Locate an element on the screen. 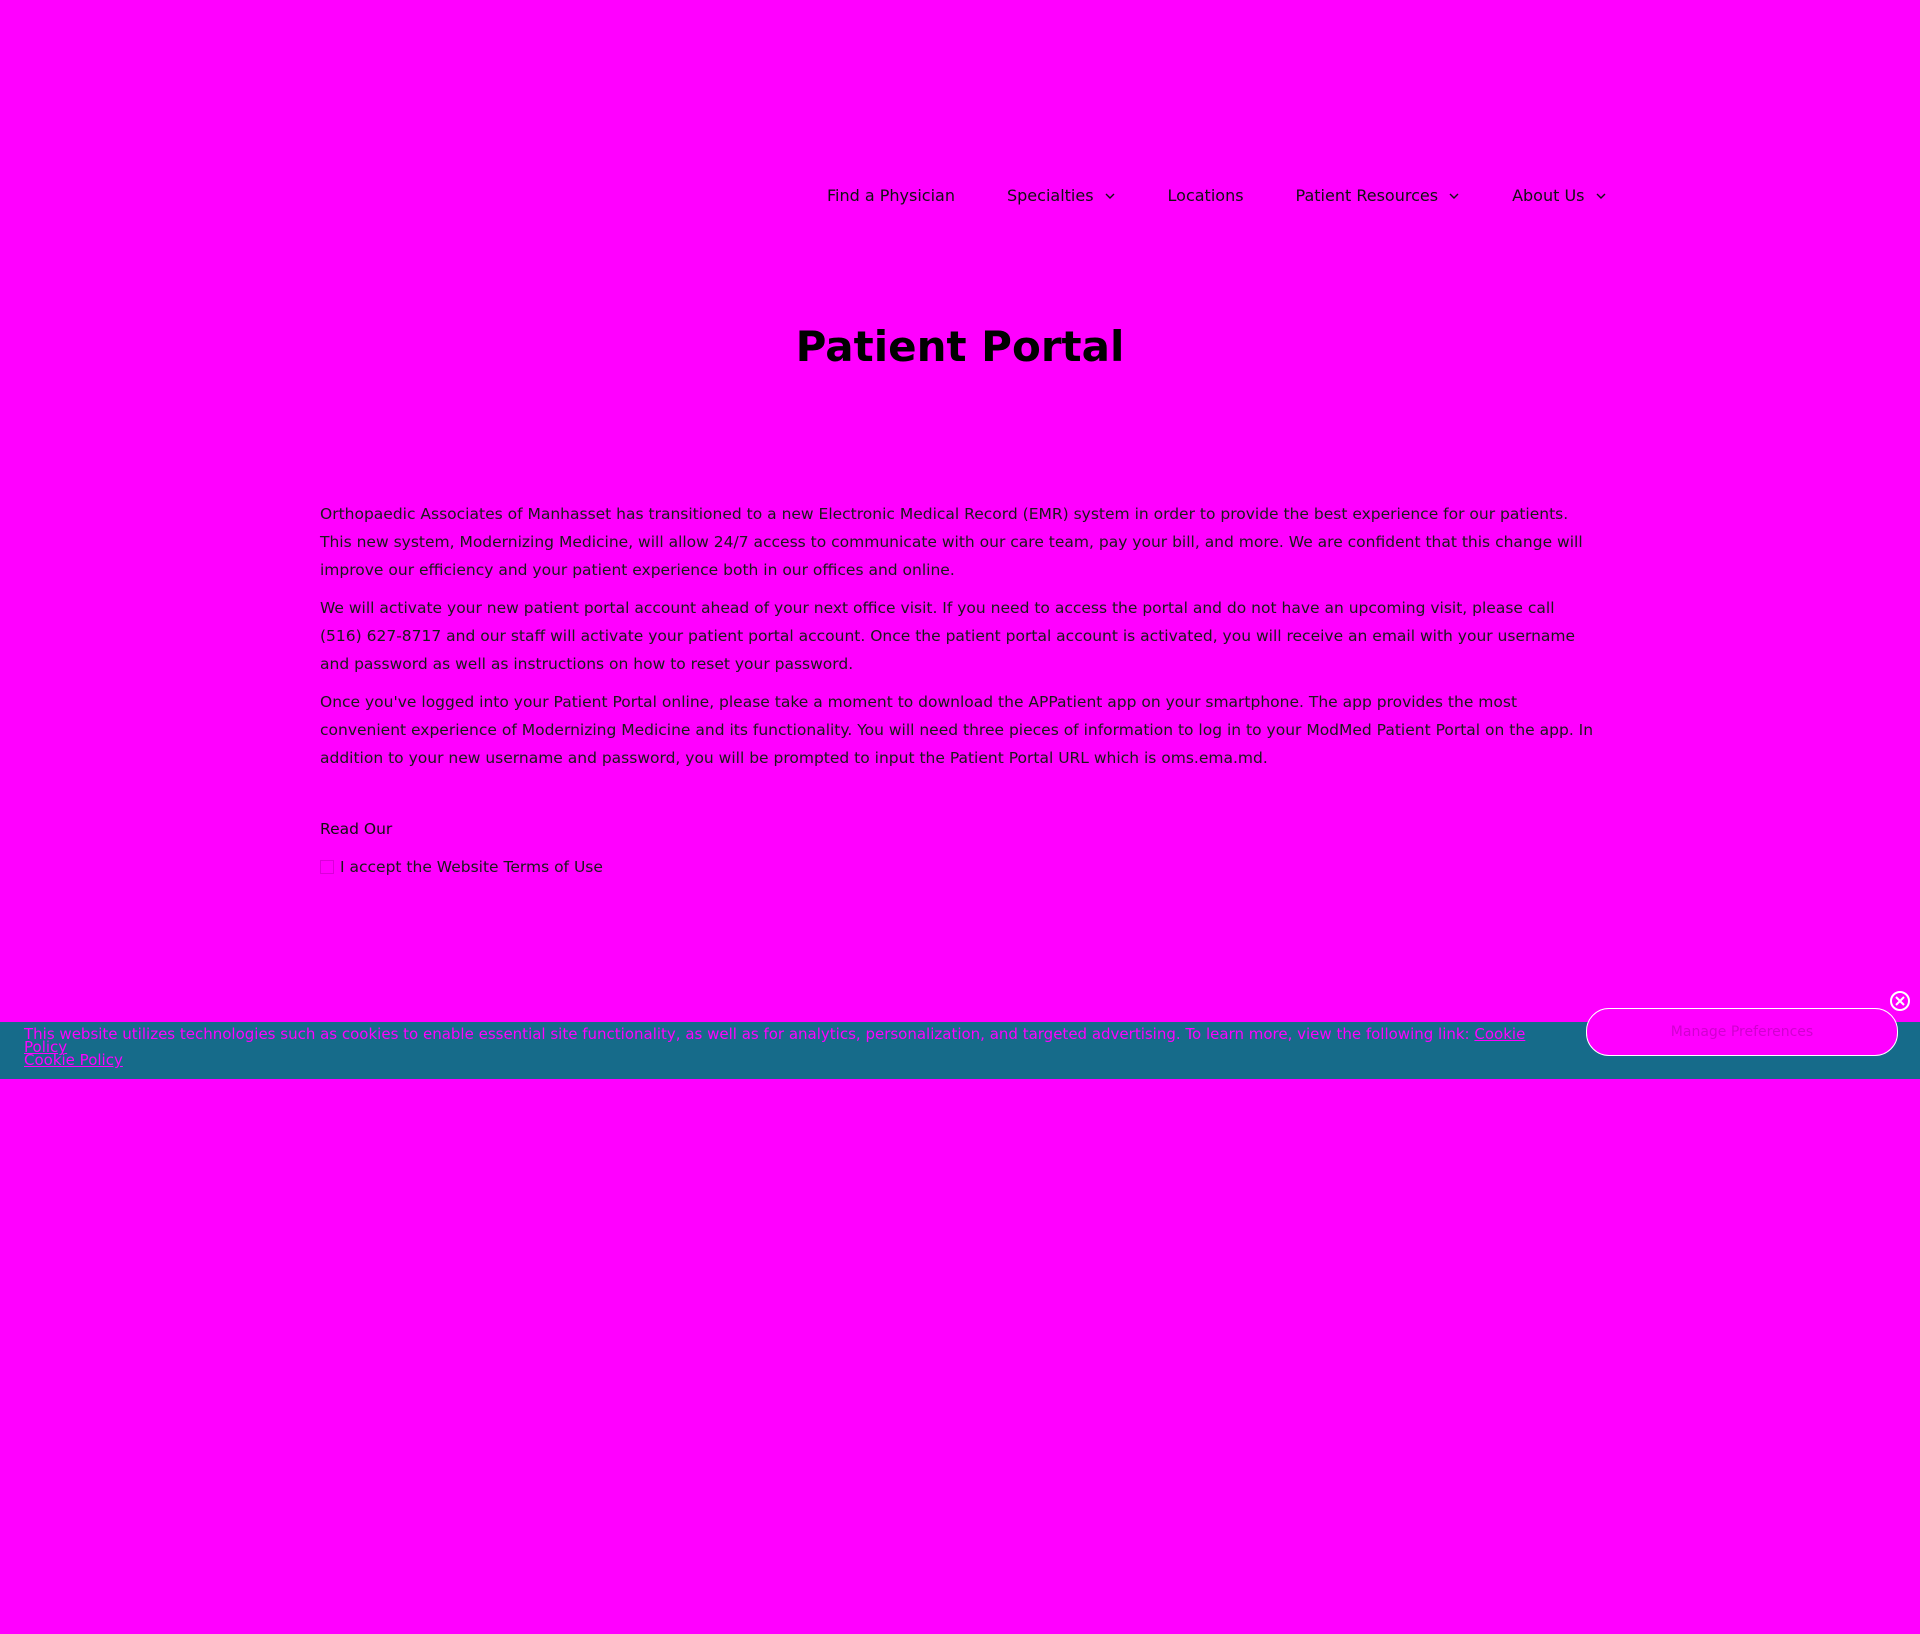  nav-item-locations: Locations is located at coordinates (1206, 195).